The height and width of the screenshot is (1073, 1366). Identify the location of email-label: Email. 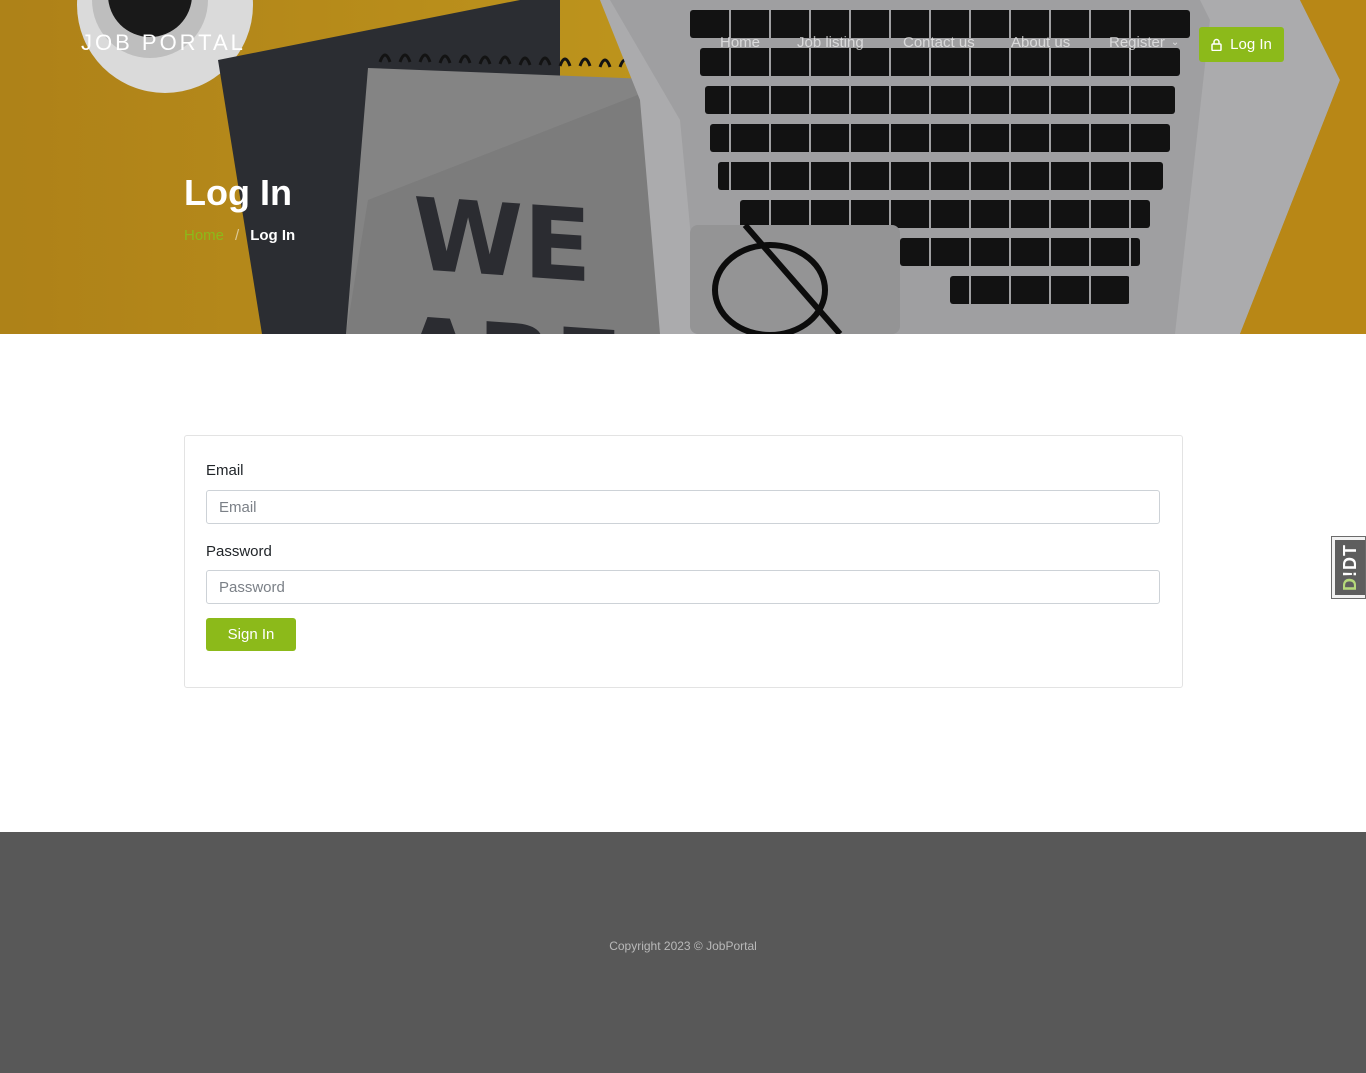
(225, 470).